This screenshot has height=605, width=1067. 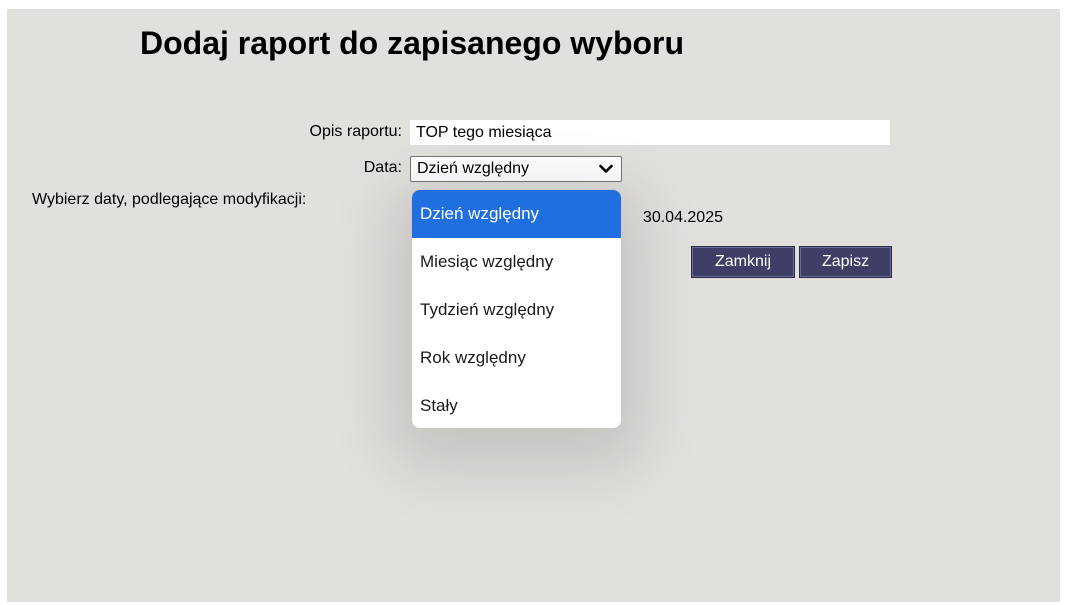 I want to click on dropdown-option-rok: Rok względny, so click(x=516, y=358).